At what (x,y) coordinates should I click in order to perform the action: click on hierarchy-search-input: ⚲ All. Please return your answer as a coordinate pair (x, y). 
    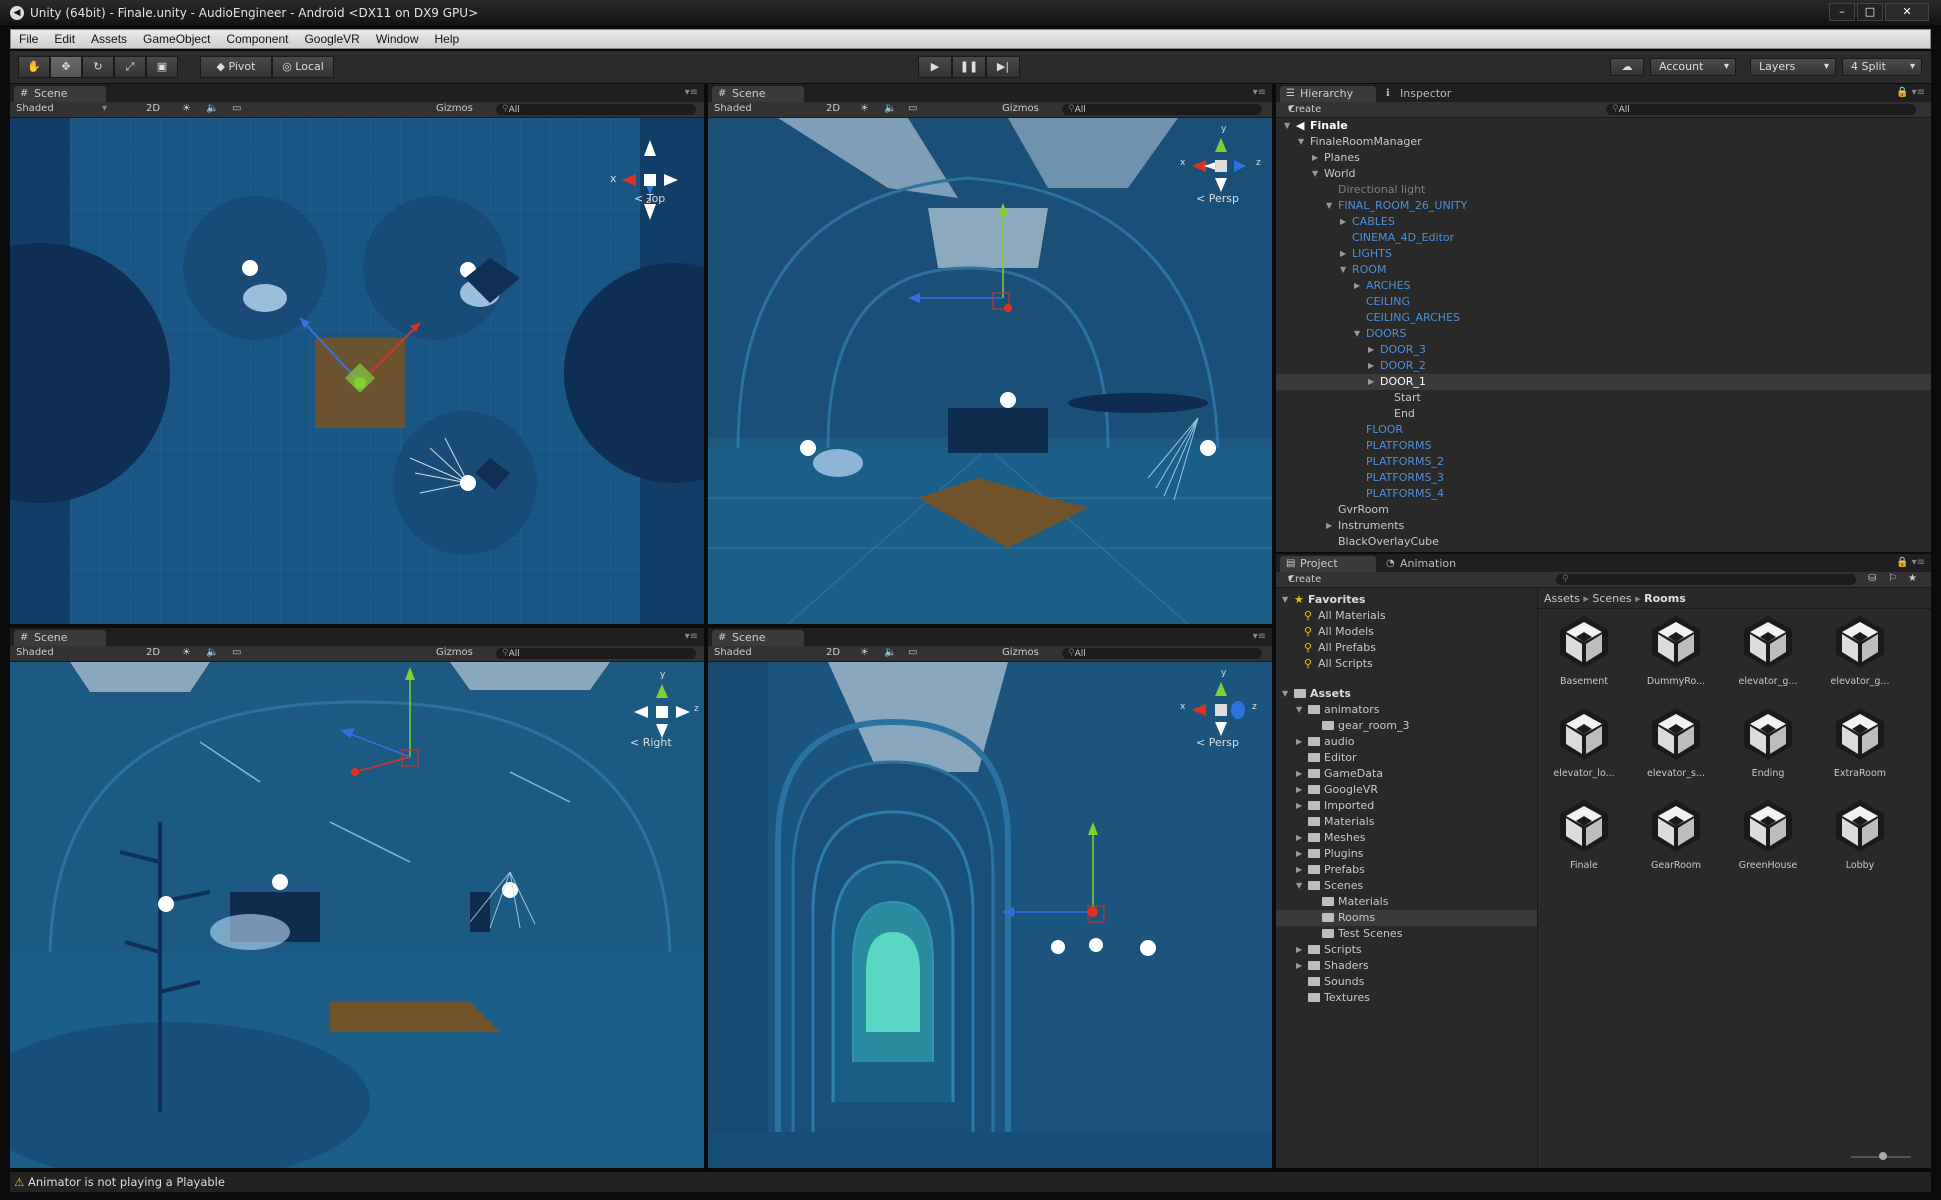
    Looking at the image, I should click on (1761, 109).